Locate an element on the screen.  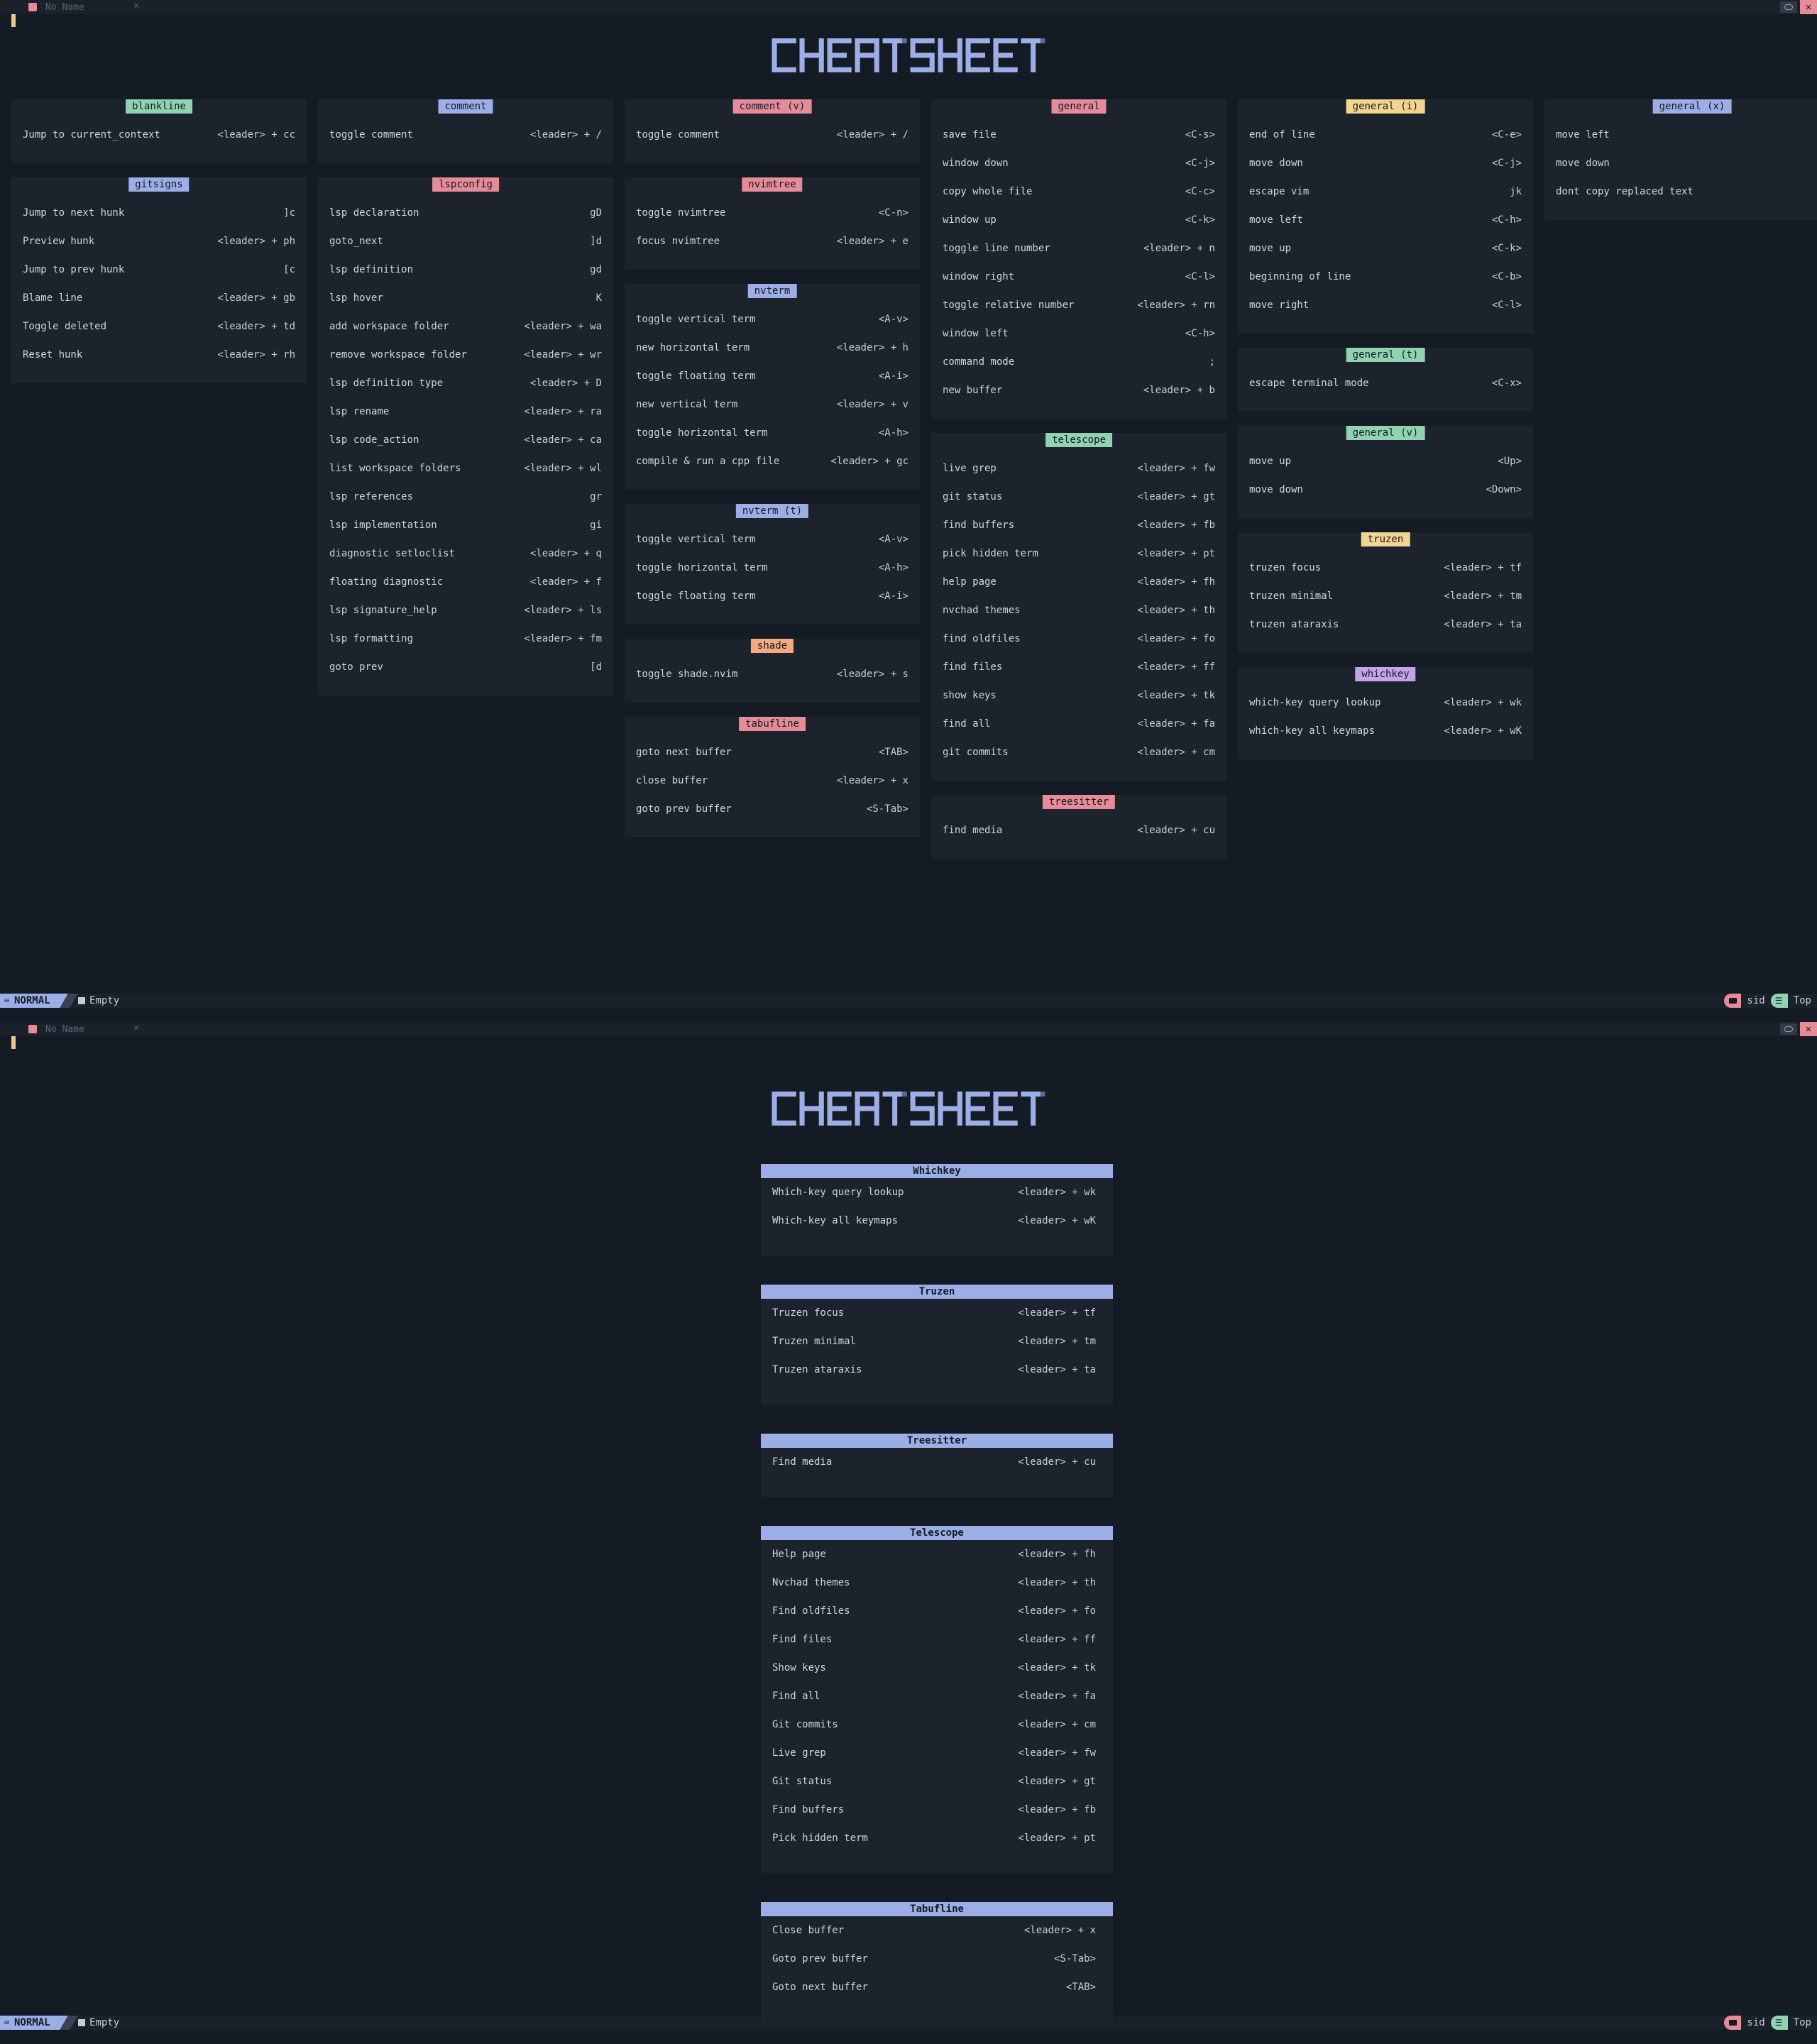
keymap-row: goto prev [d is located at coordinates (465, 667).